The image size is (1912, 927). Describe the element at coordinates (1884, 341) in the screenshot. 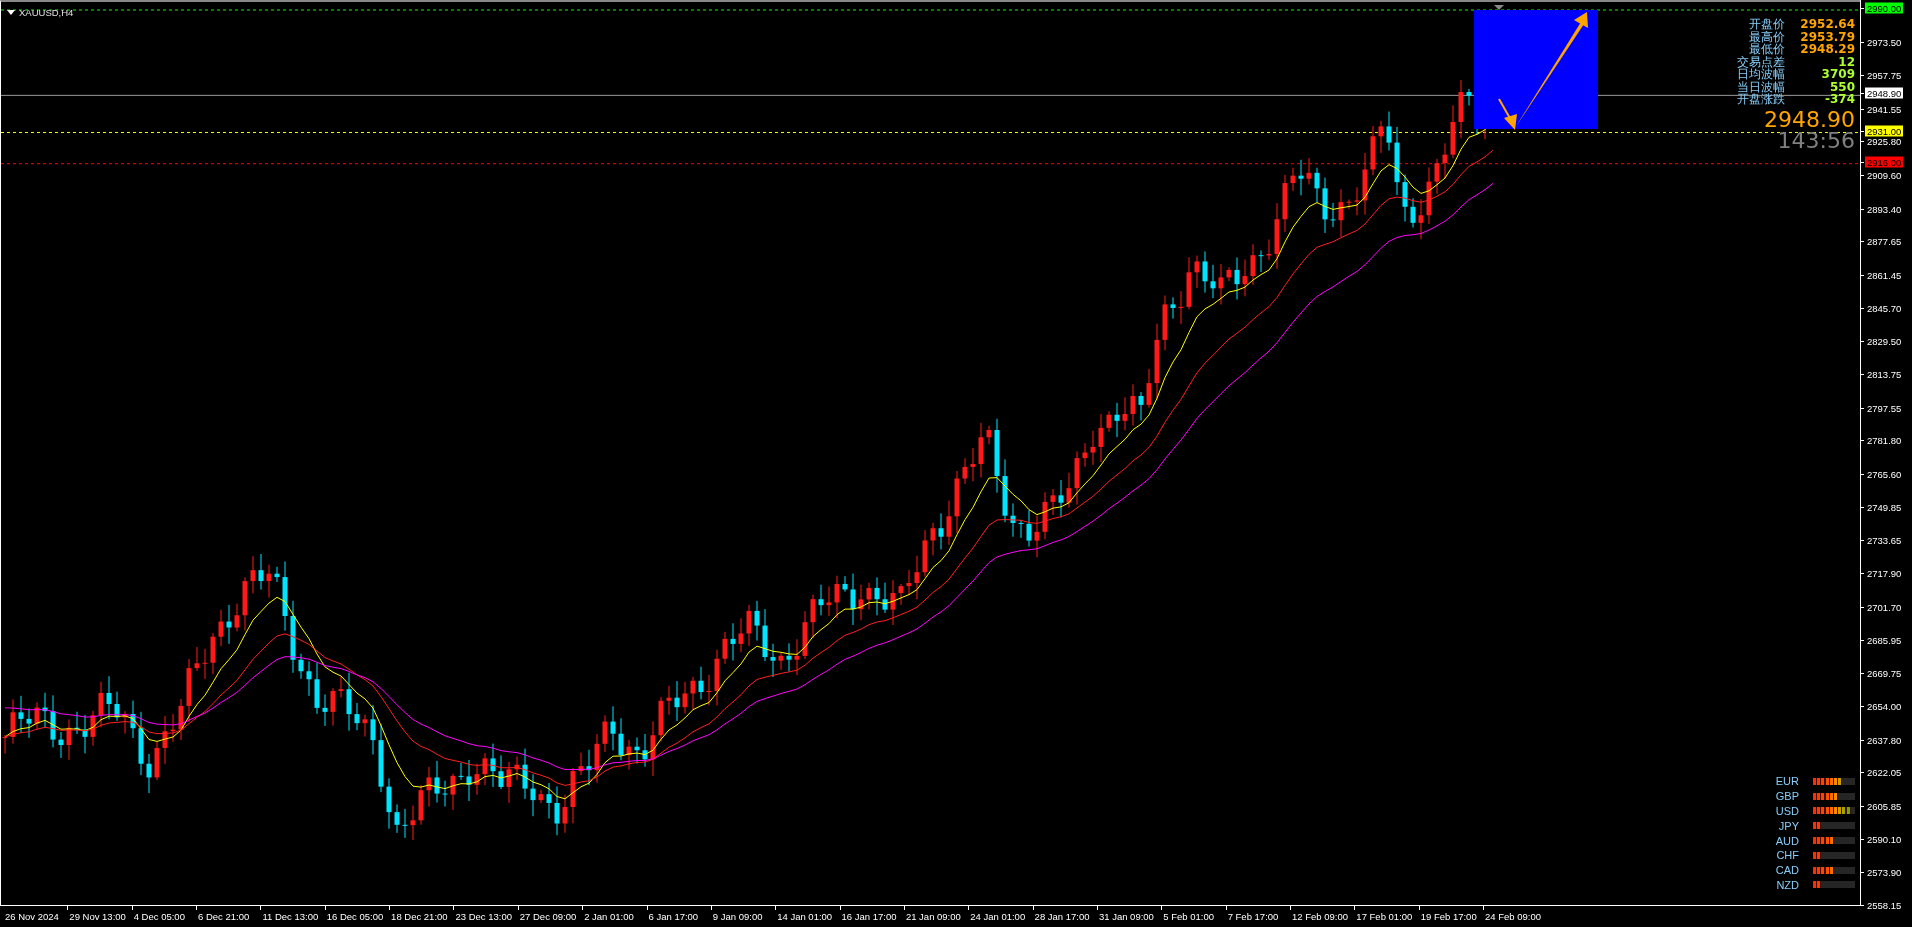

I see `price-axis-label: 2829.50` at that location.